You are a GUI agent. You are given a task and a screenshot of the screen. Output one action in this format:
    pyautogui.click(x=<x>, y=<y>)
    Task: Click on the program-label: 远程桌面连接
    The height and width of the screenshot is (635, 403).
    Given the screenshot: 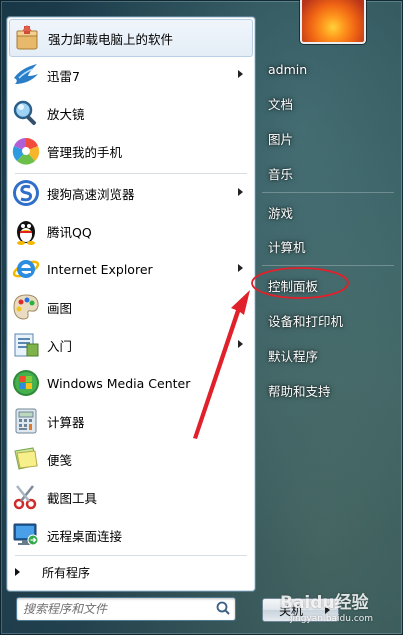 What is the action you would take?
    pyautogui.click(x=85, y=536)
    